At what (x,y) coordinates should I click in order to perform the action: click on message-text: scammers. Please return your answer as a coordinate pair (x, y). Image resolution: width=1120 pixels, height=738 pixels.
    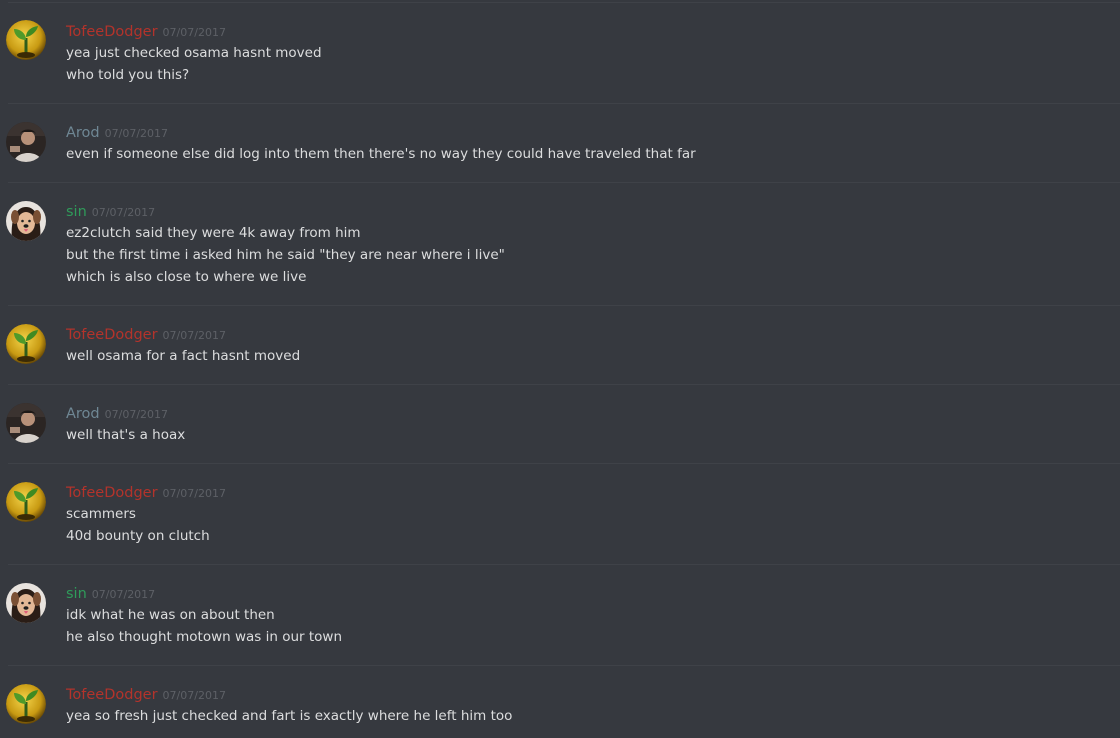
    Looking at the image, I should click on (101, 514).